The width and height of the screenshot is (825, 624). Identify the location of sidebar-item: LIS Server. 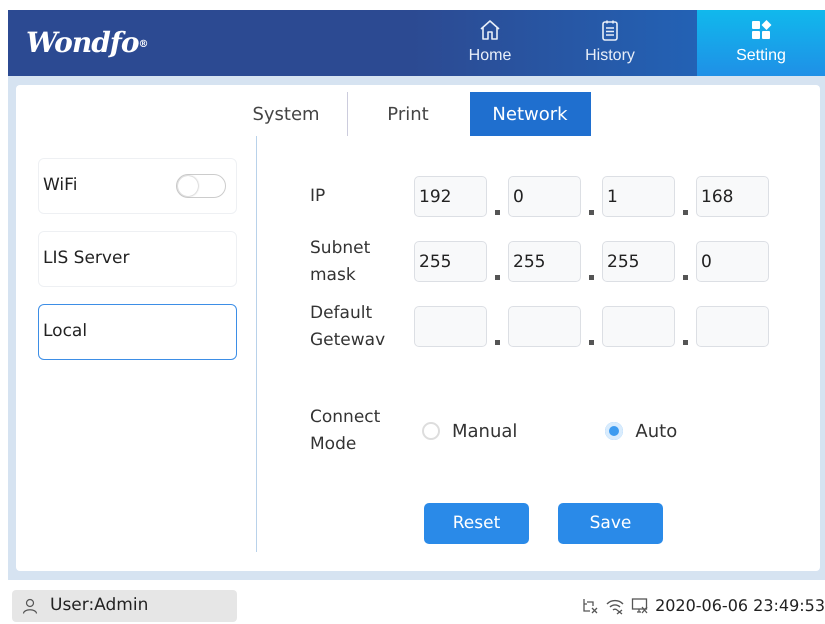
(137, 259).